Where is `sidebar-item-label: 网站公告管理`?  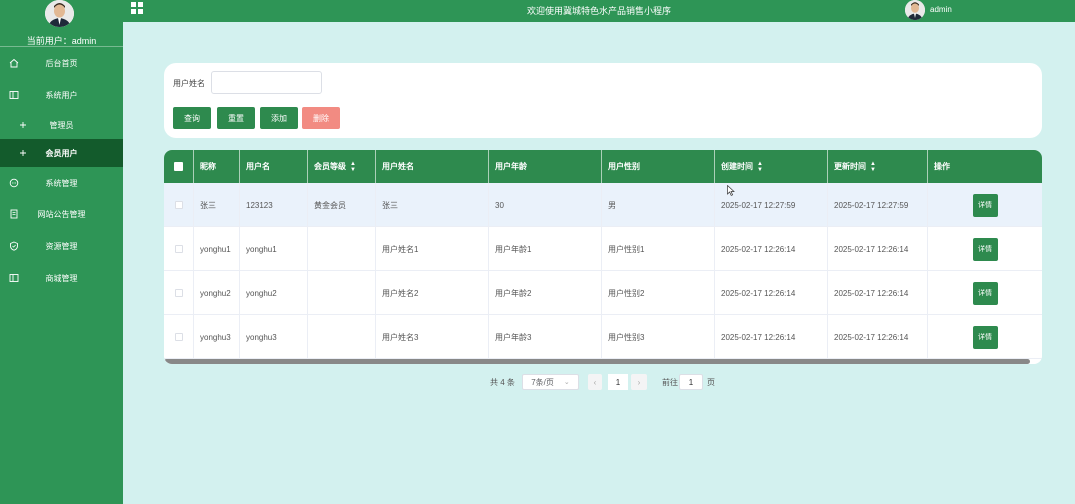 sidebar-item-label: 网站公告管理 is located at coordinates (61, 214).